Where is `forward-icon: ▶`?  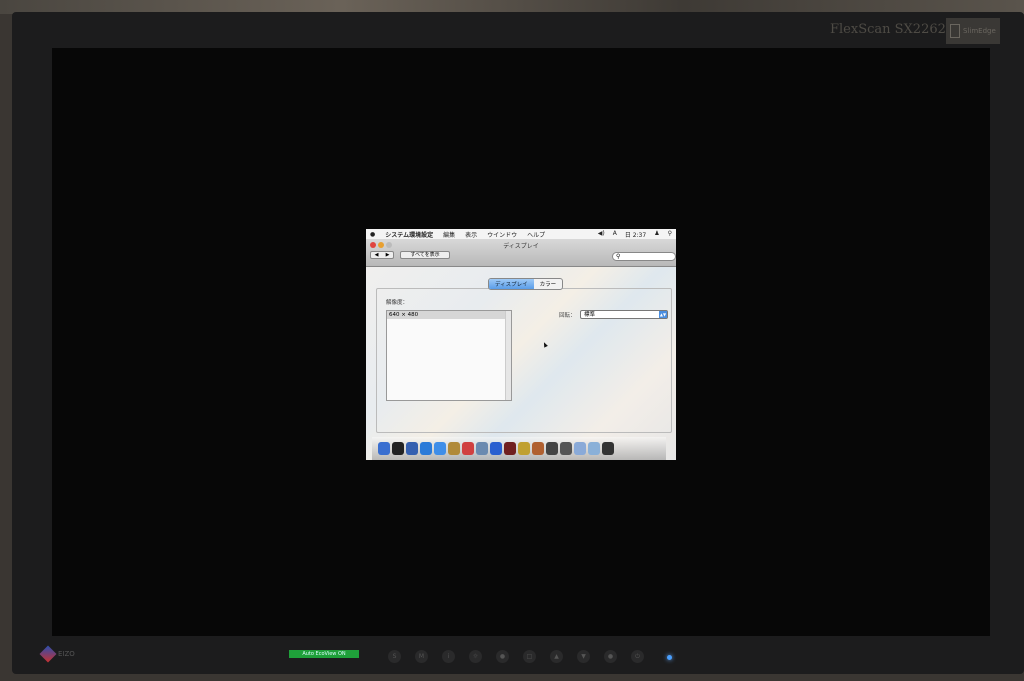
forward-icon: ▶ is located at coordinates (388, 255).